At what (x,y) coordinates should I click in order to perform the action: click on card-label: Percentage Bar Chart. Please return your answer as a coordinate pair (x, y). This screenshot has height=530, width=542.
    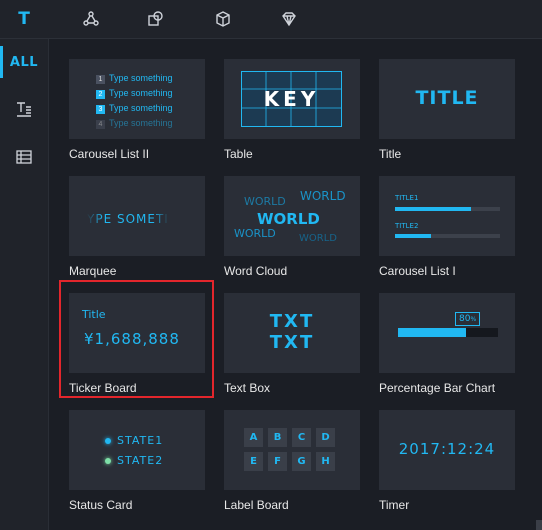
    Looking at the image, I should click on (437, 388).